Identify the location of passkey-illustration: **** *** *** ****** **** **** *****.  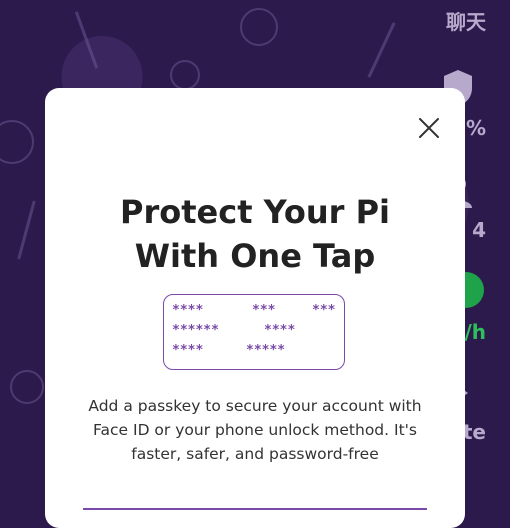
(254, 332).